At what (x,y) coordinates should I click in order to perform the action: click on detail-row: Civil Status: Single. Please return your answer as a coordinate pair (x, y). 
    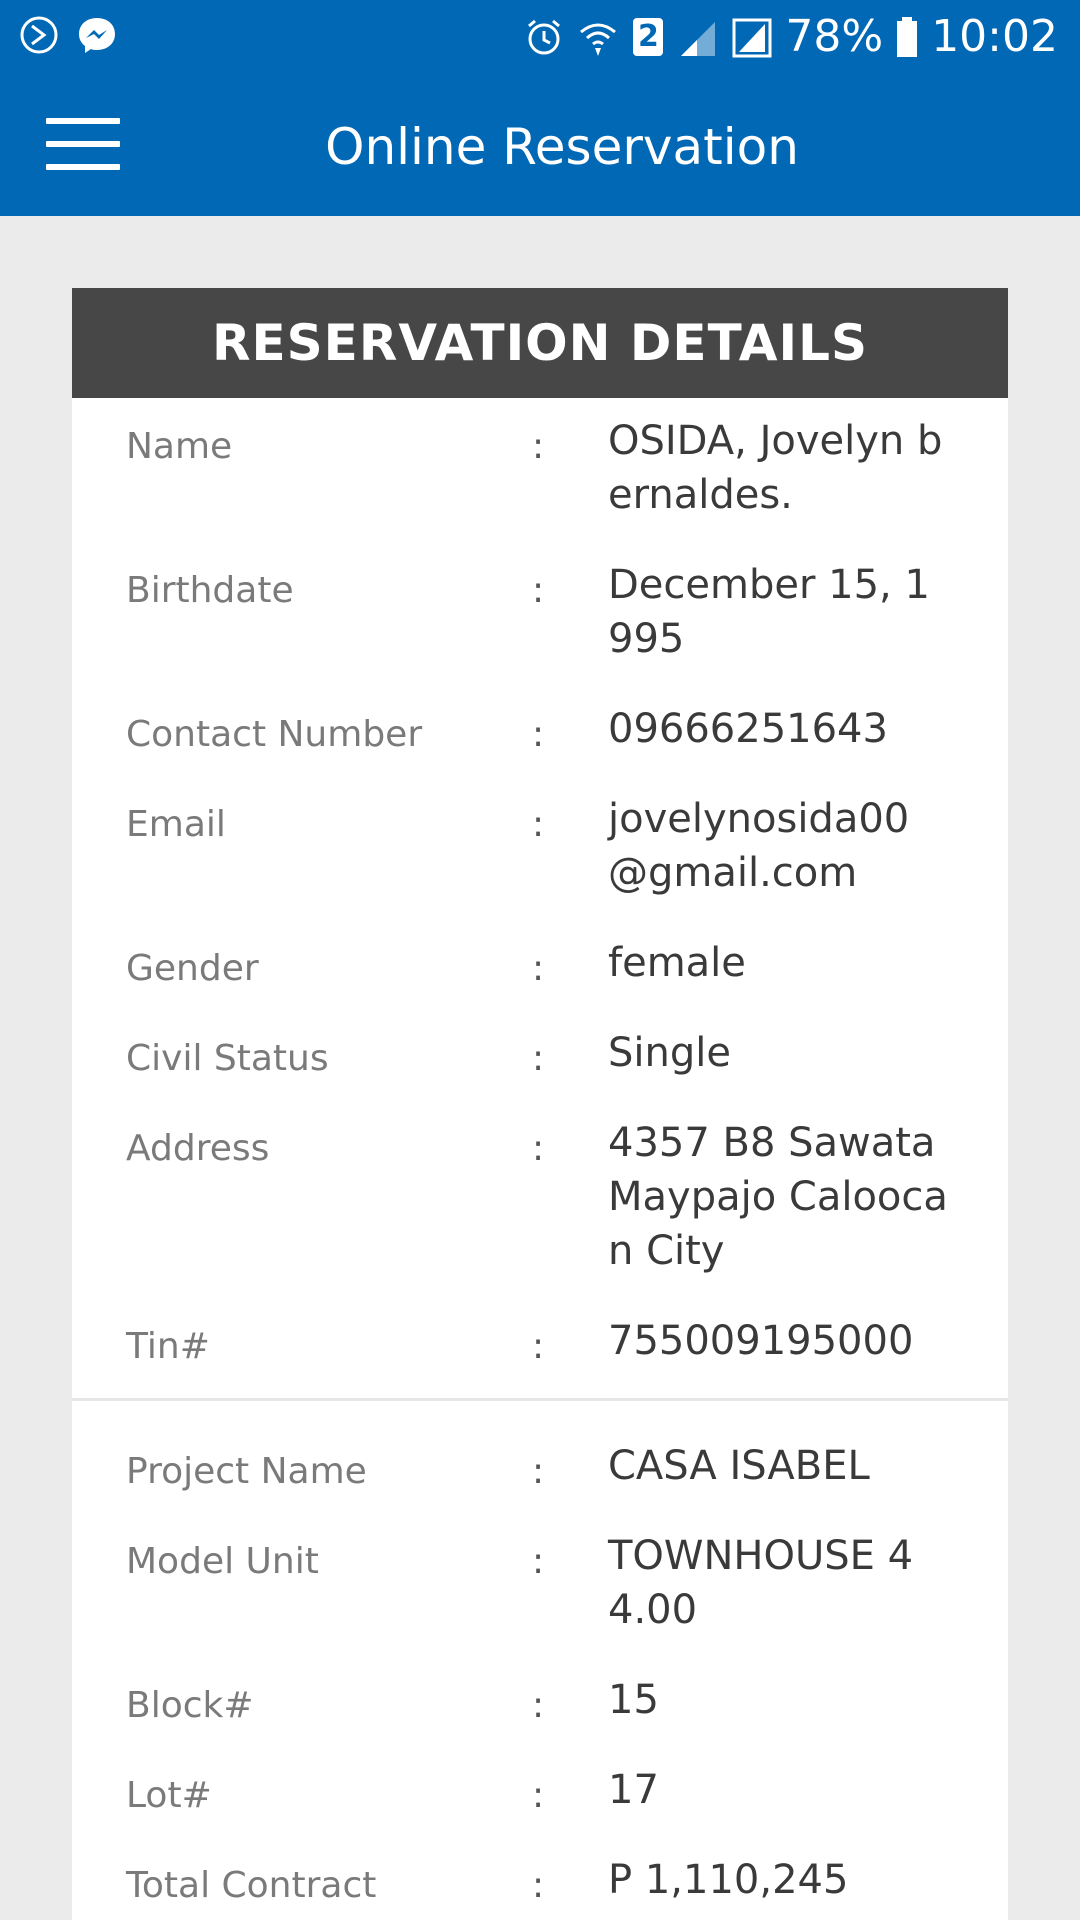
    Looking at the image, I should click on (540, 1053).